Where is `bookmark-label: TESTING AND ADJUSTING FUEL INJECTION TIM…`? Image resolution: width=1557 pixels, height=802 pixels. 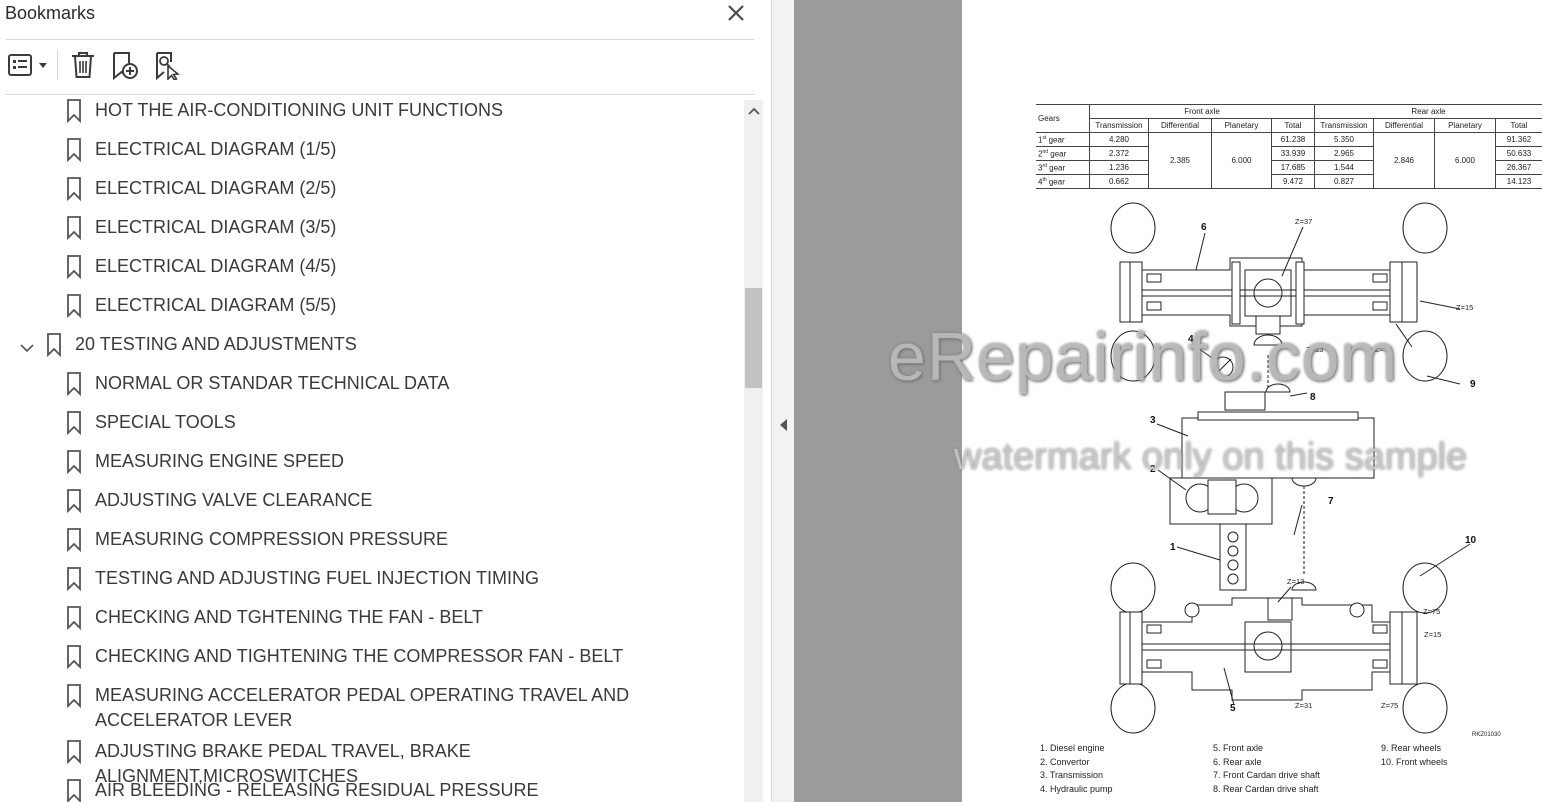 bookmark-label: TESTING AND ADJUSTING FUEL INJECTION TIM… is located at coordinates (317, 578).